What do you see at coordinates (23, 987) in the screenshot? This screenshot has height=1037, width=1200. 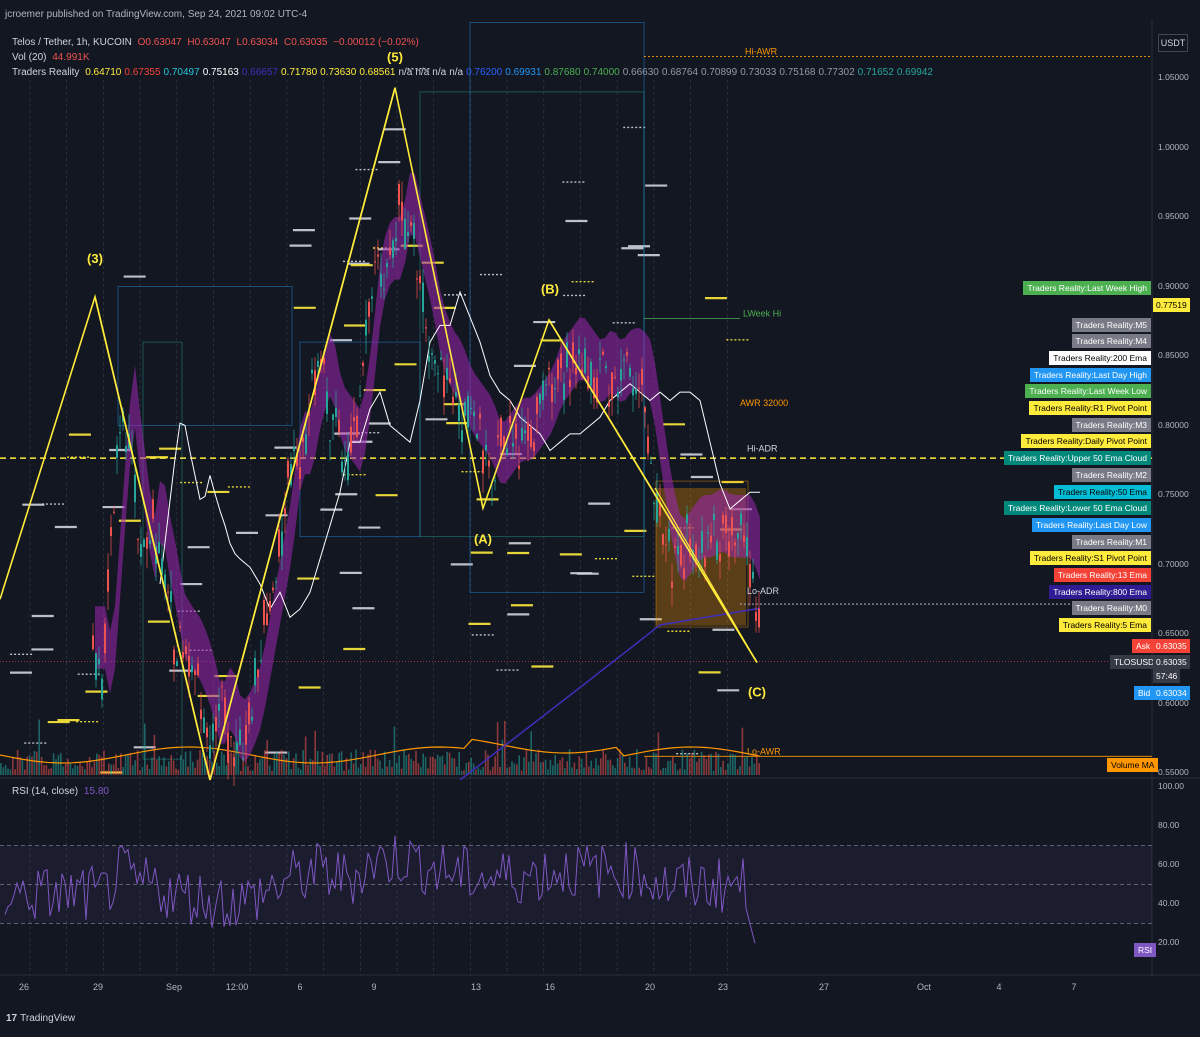 I see `time-tick-label: 26` at bounding box center [23, 987].